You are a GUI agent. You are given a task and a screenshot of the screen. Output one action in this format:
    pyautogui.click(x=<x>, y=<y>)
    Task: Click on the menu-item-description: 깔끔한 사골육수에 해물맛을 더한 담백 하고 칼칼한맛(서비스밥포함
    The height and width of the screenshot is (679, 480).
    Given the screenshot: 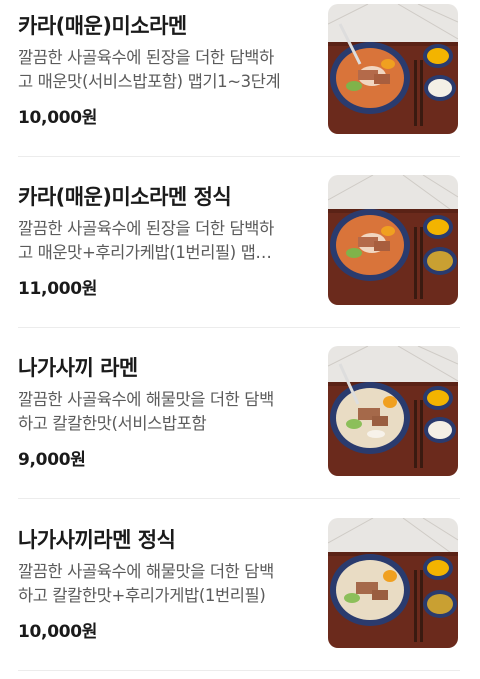 What is the action you would take?
    pyautogui.click(x=165, y=412)
    